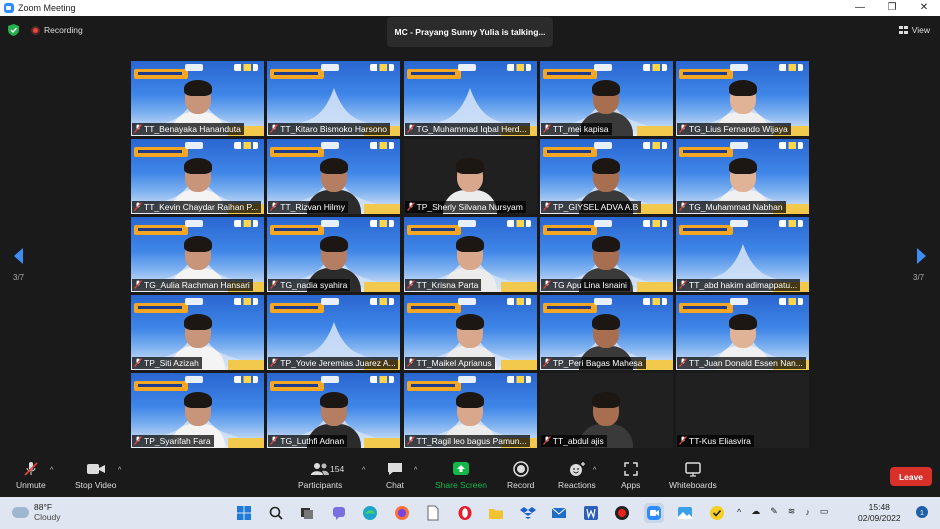 The width and height of the screenshot is (940, 529). Describe the element at coordinates (594, 470) in the screenshot. I see `reactions-options-chevron-icon: ^` at that location.